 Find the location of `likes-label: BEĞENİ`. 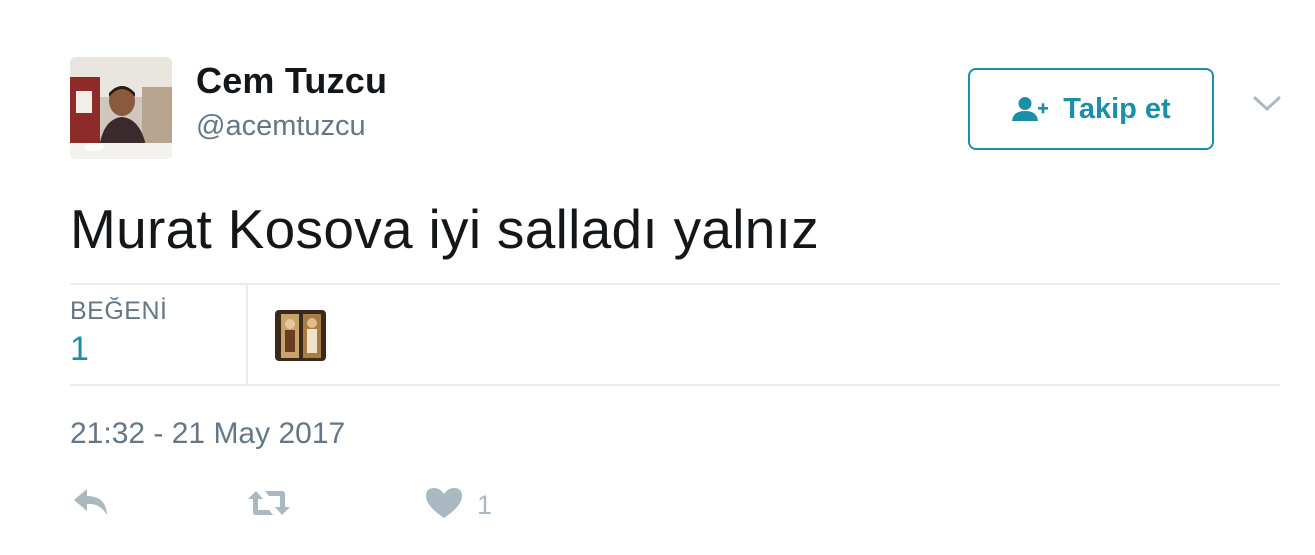

likes-label: BEĞENİ is located at coordinates (118, 311).